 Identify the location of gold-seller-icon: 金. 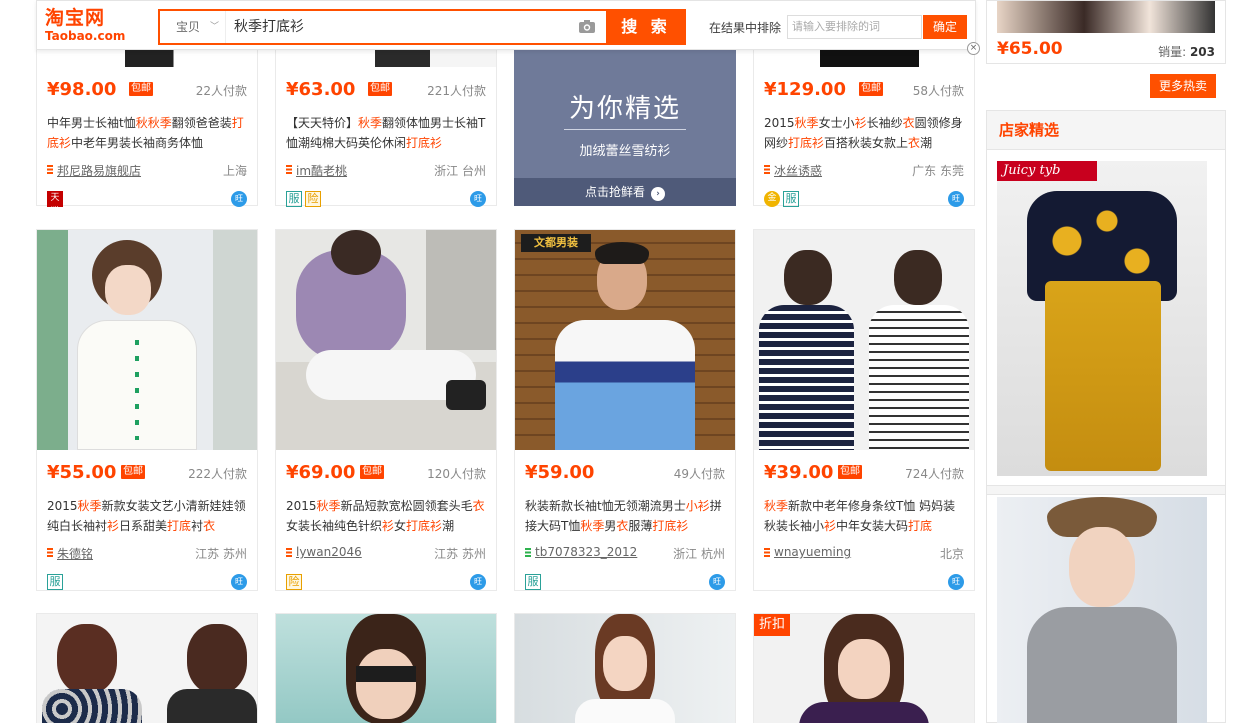
(772, 199).